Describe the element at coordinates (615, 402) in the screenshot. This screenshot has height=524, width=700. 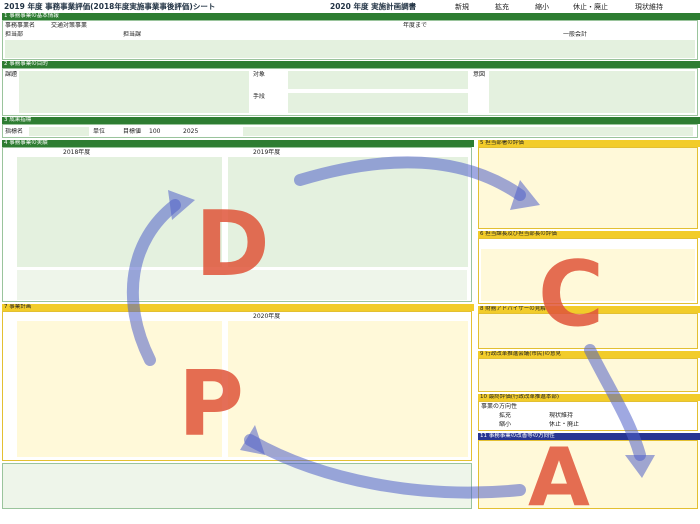
I see `arrow-c-to-a` at that location.